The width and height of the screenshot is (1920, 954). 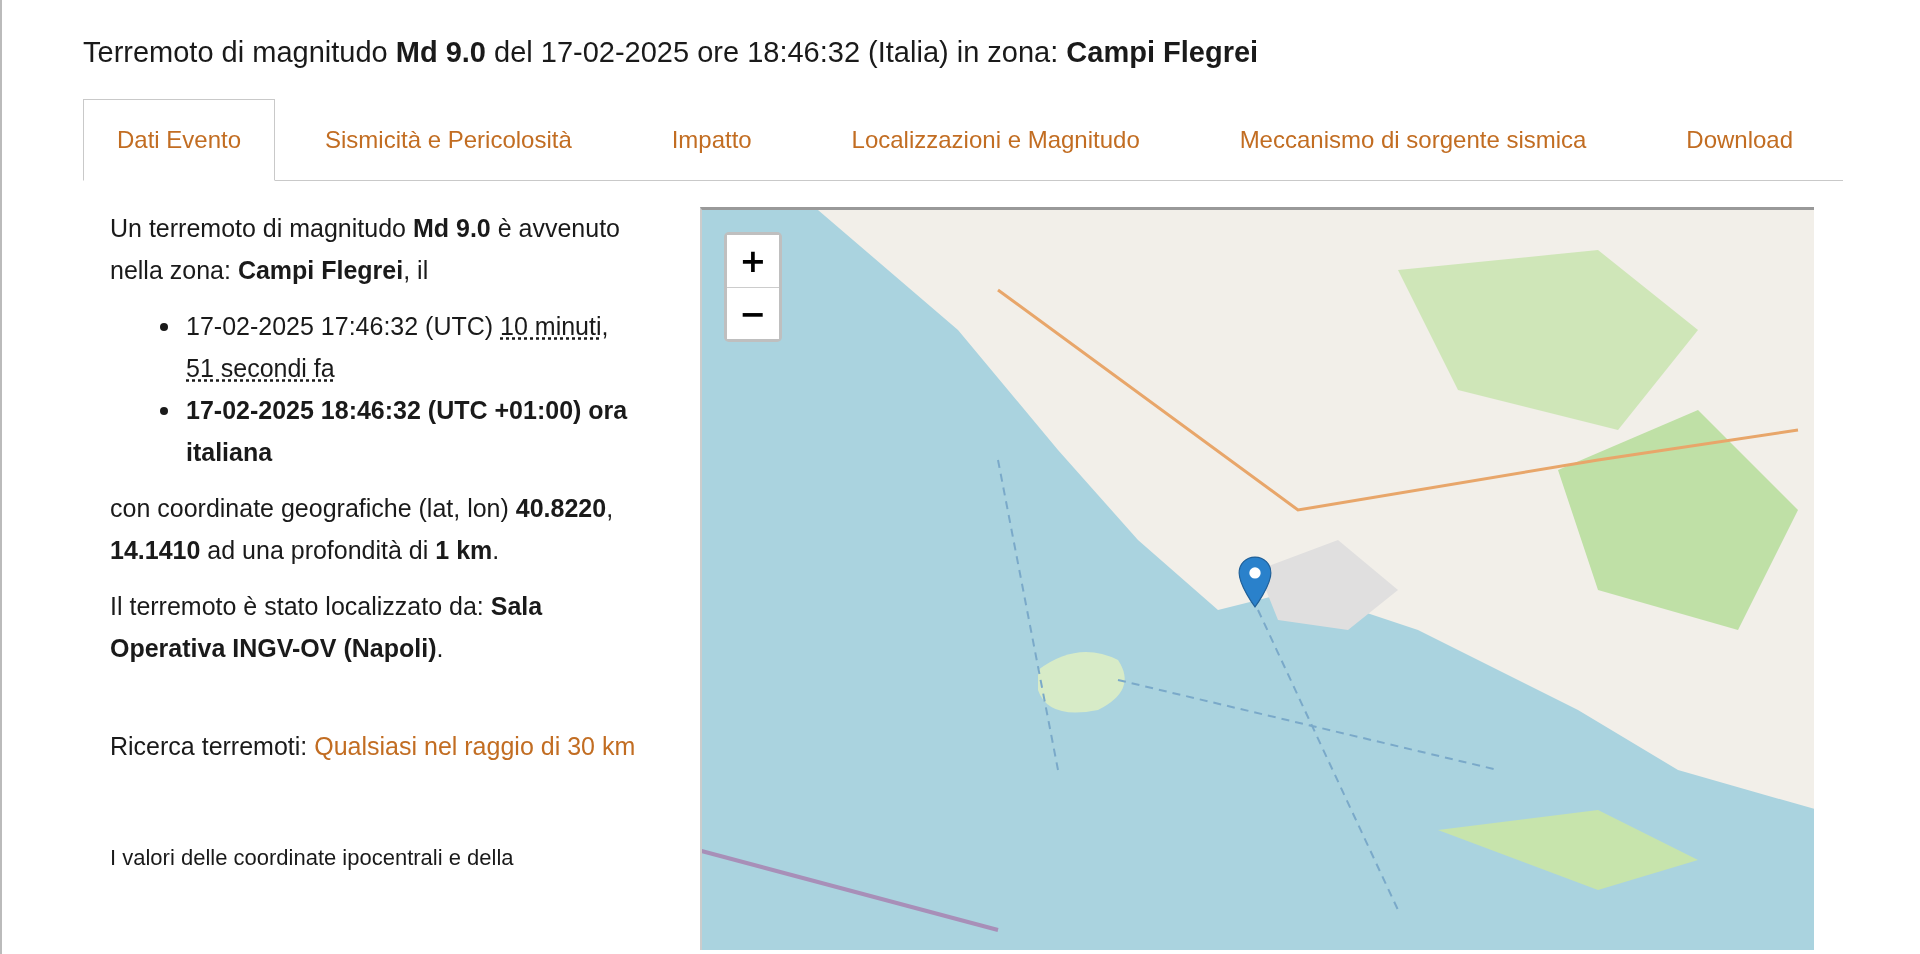 I want to click on search-link: Qualsiasi nel raggio di 30 km, so click(x=475, y=746).